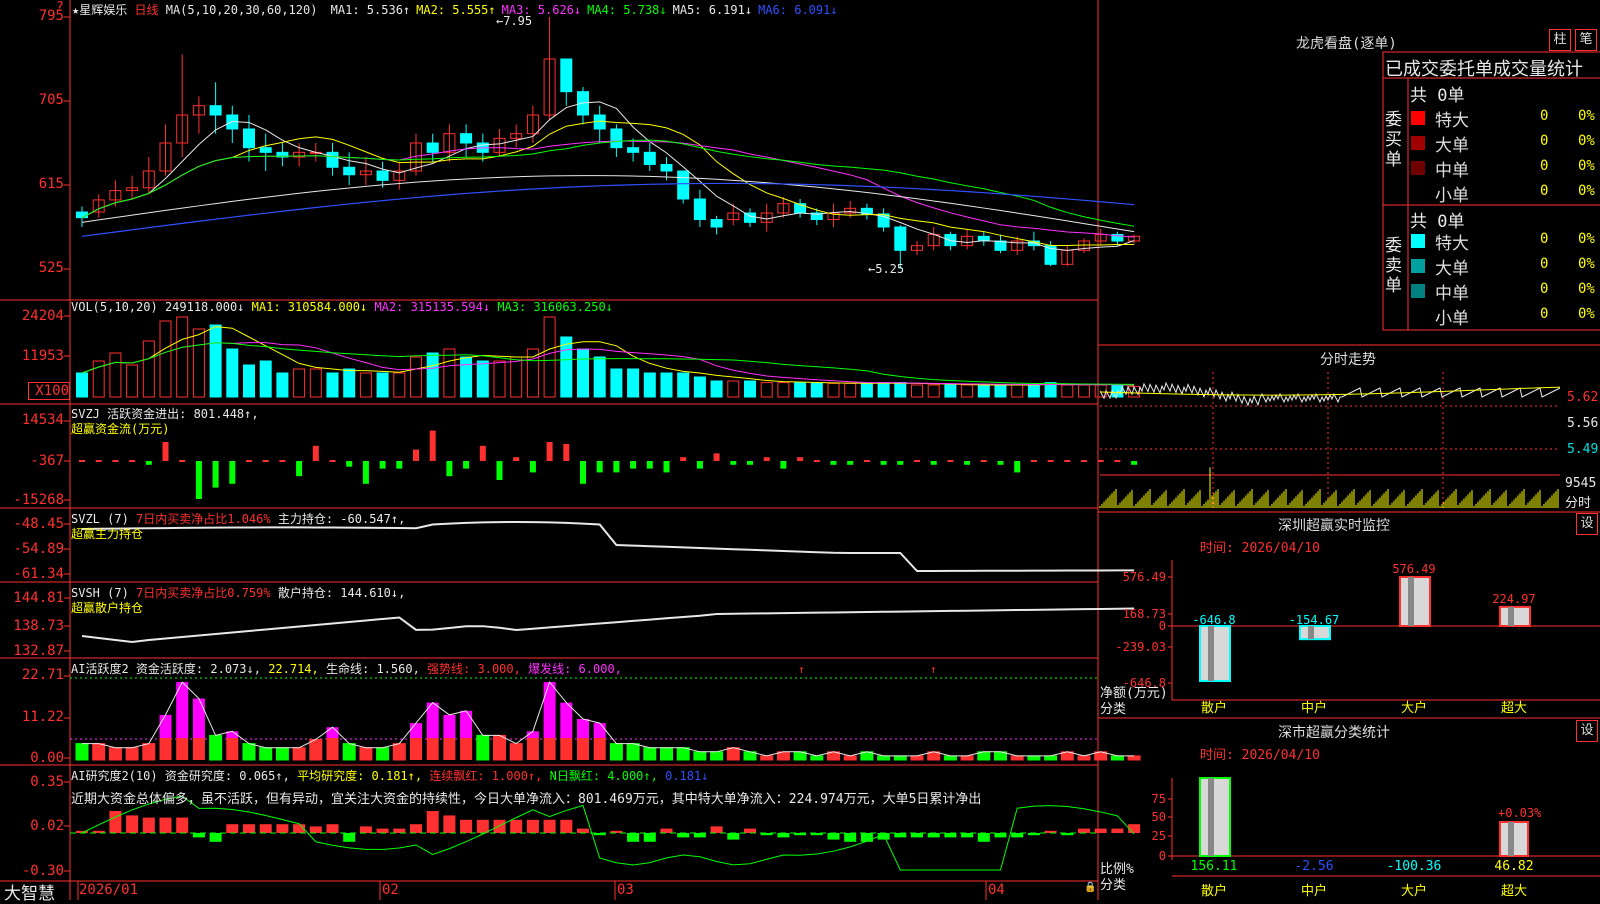  What do you see at coordinates (1334, 526) in the screenshot?
I see `monitor-title: 深圳超赢实时监控` at bounding box center [1334, 526].